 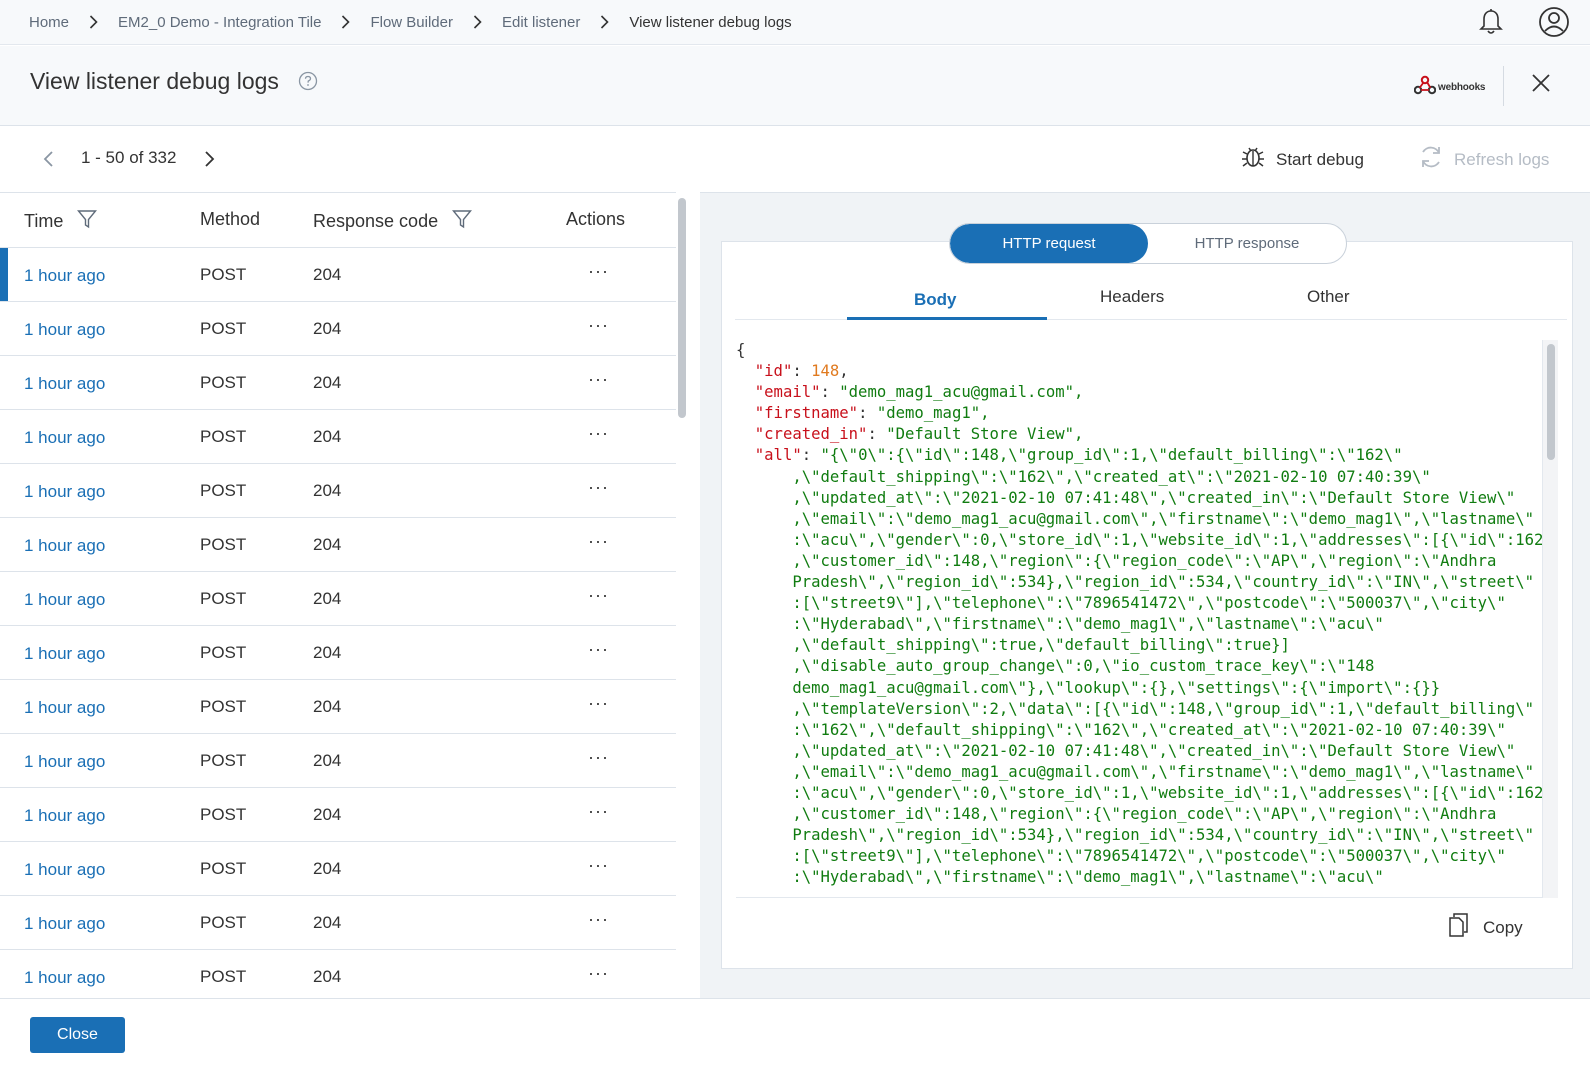 What do you see at coordinates (1502, 159) in the screenshot?
I see `refresh-logs-label: Refresh logs` at bounding box center [1502, 159].